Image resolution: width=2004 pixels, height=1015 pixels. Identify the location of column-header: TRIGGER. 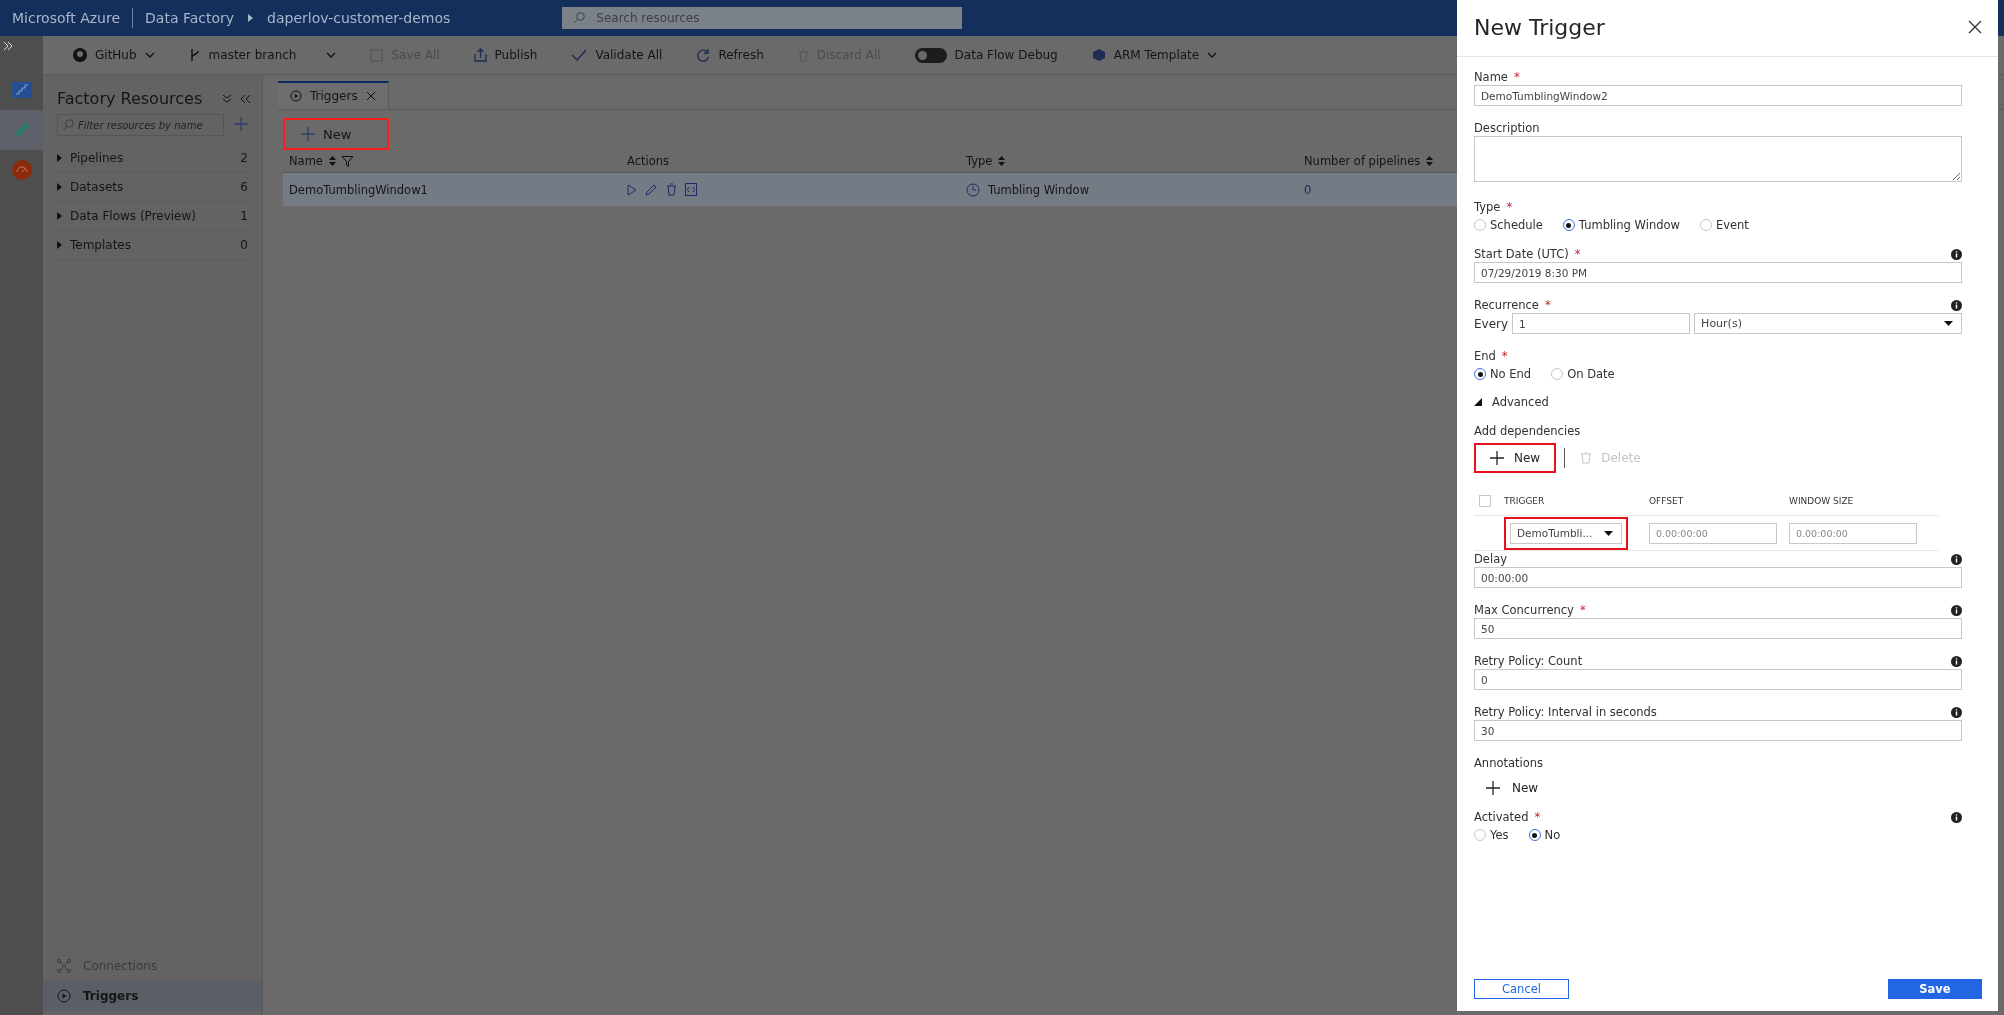
(1524, 501).